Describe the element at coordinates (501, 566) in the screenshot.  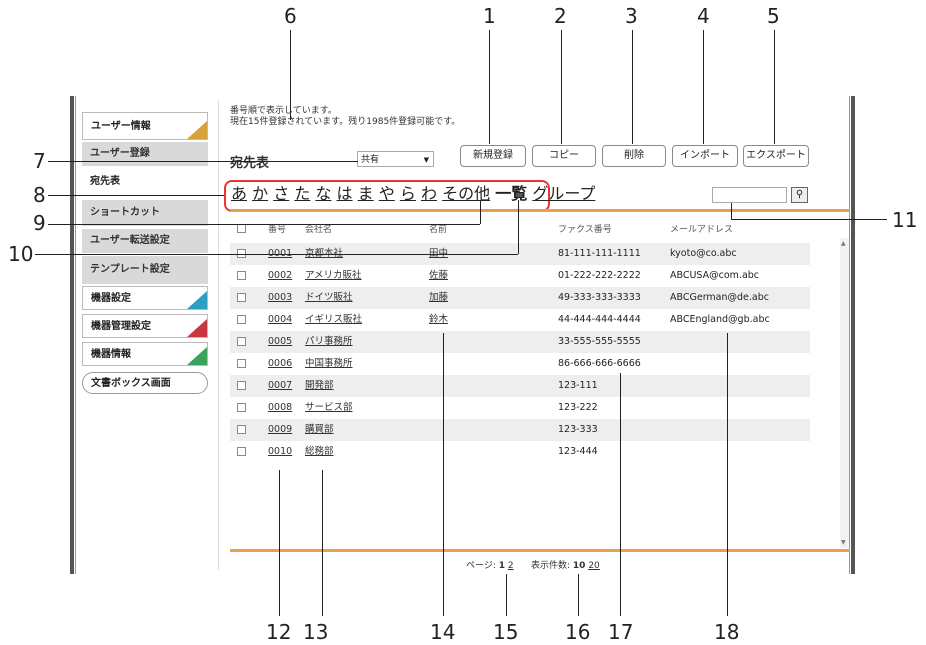
I see `page-current: 1` at that location.